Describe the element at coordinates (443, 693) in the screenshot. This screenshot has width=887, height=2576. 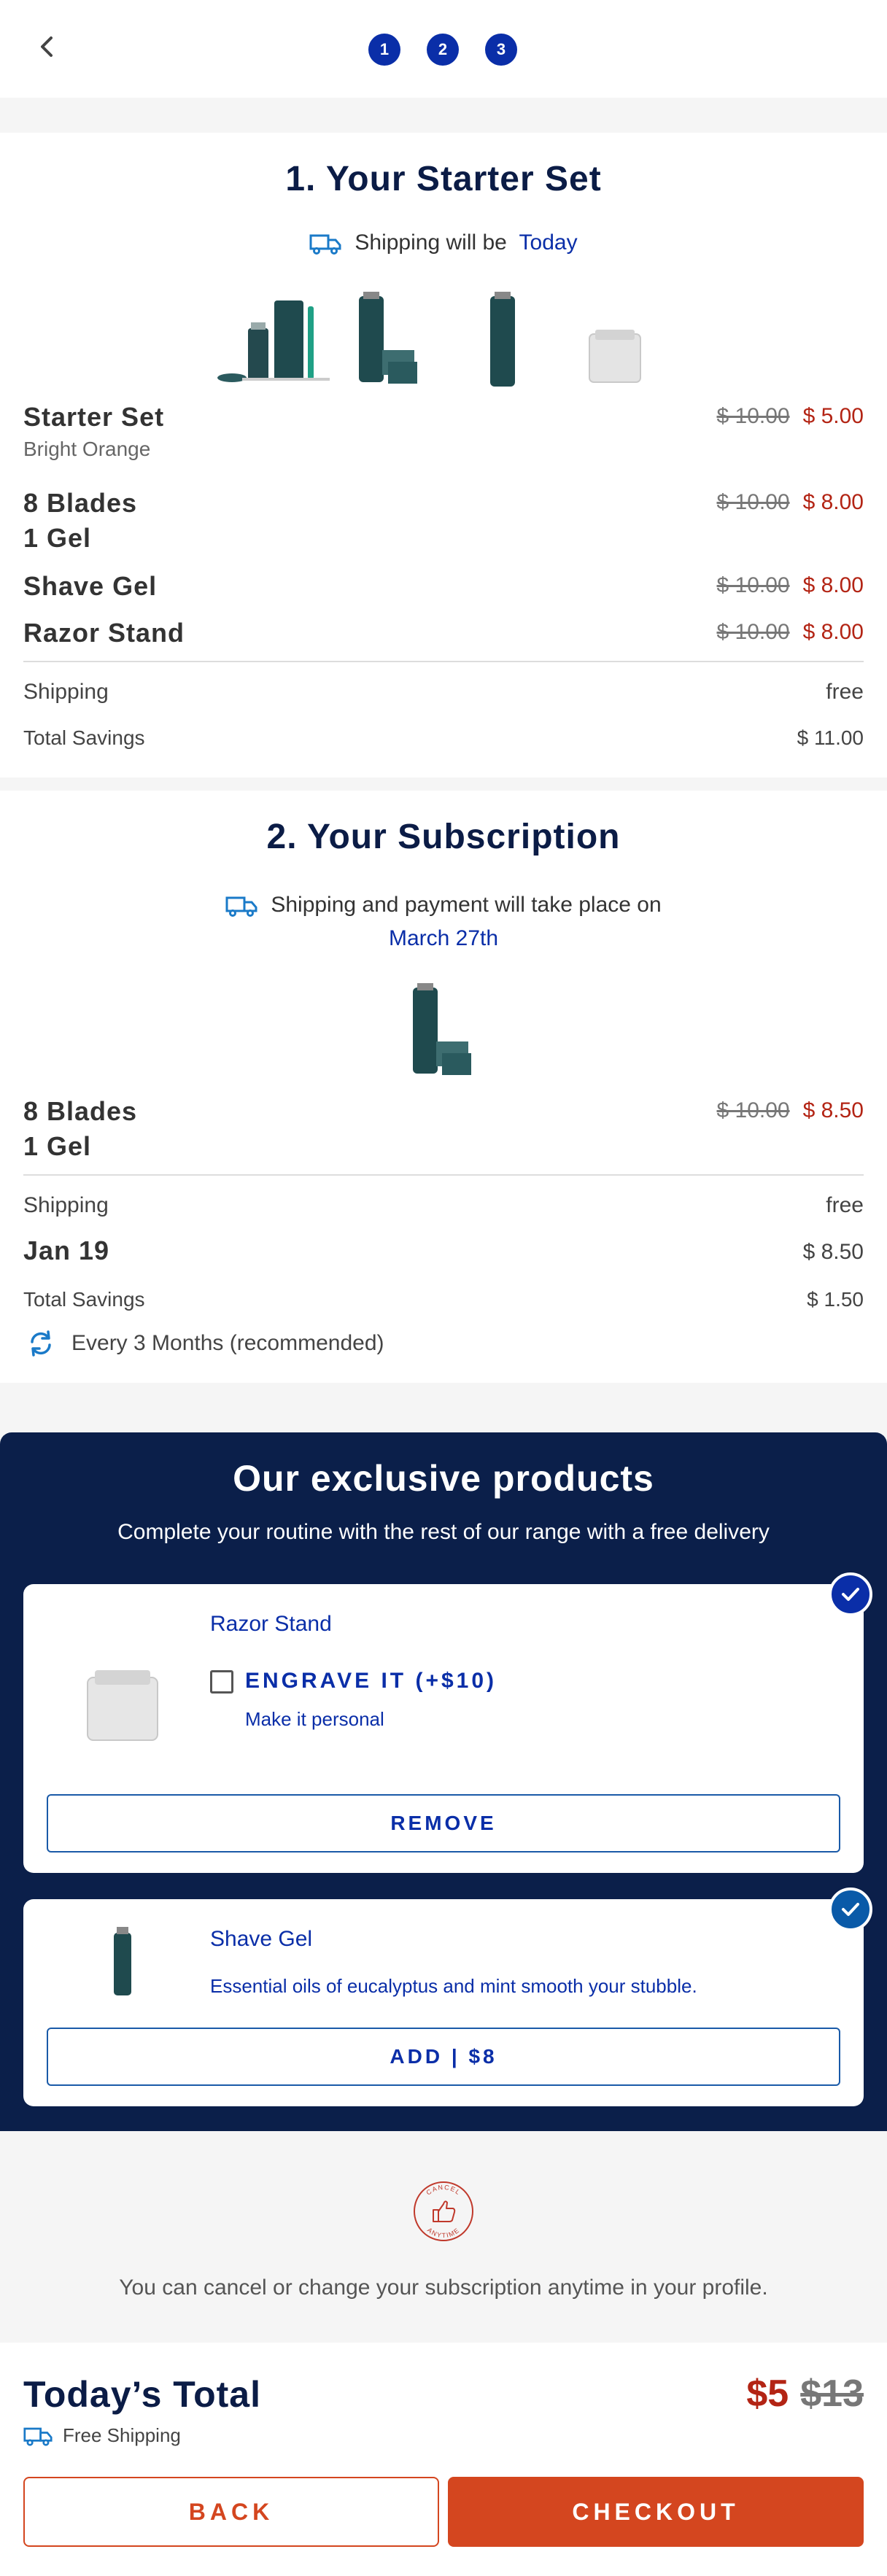
I see `starter-shipping-row: Shipping free` at that location.